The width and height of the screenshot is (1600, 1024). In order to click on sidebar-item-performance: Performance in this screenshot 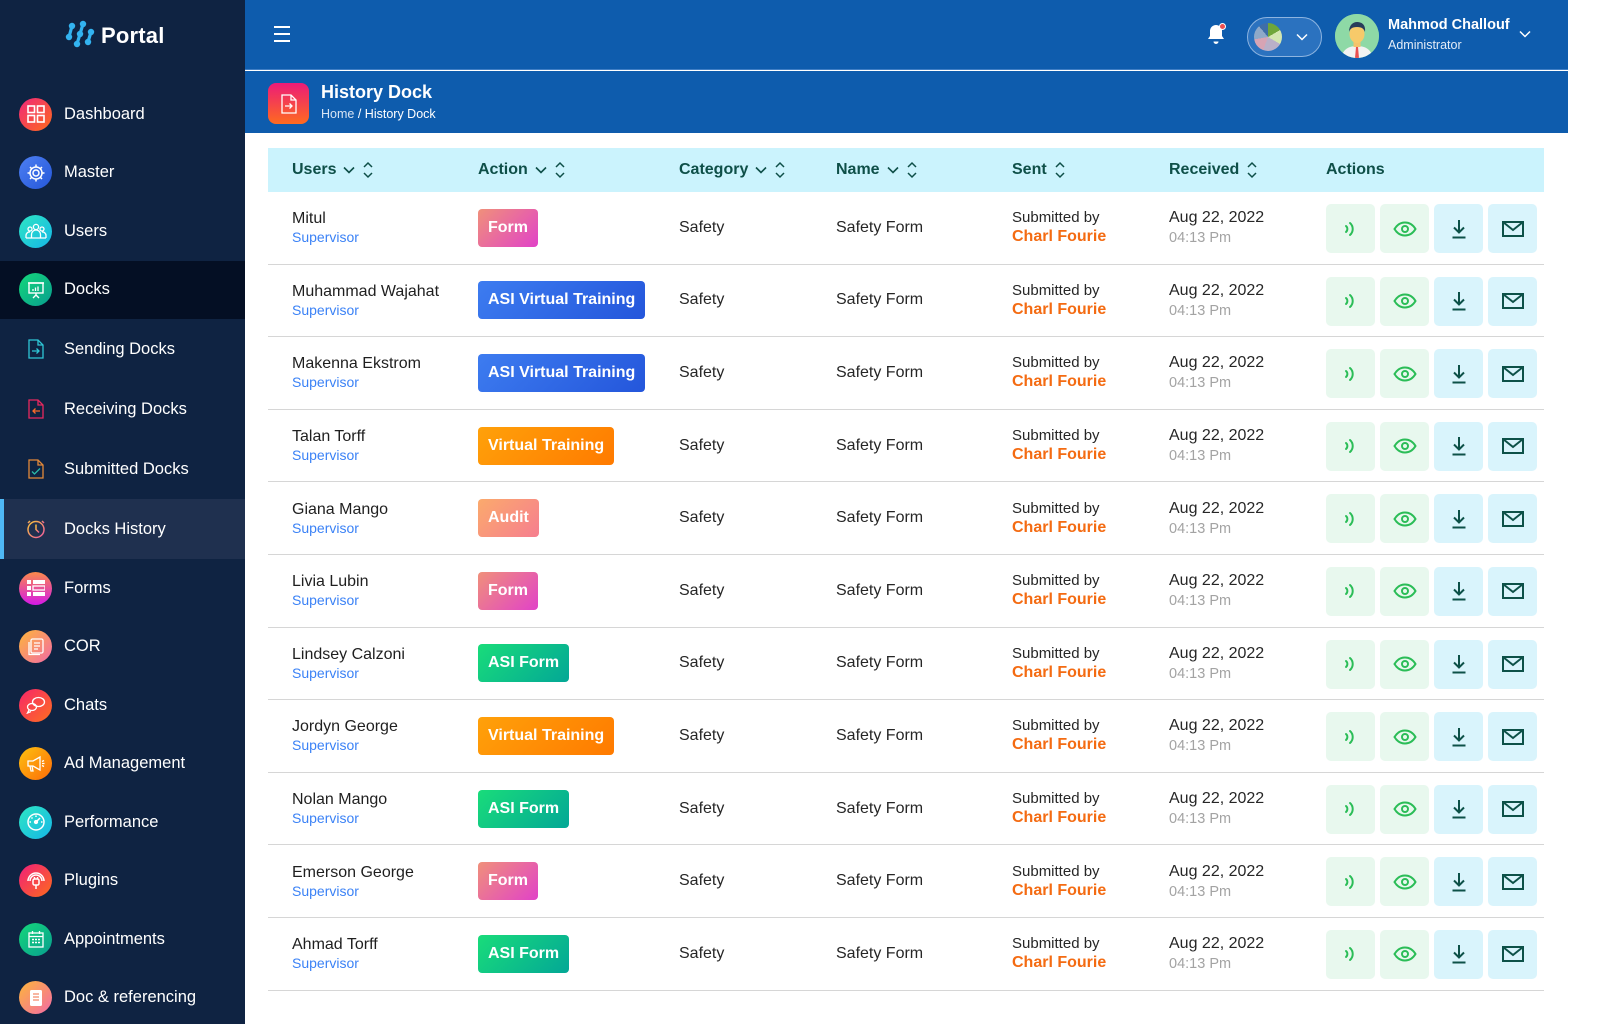, I will do `click(122, 822)`.